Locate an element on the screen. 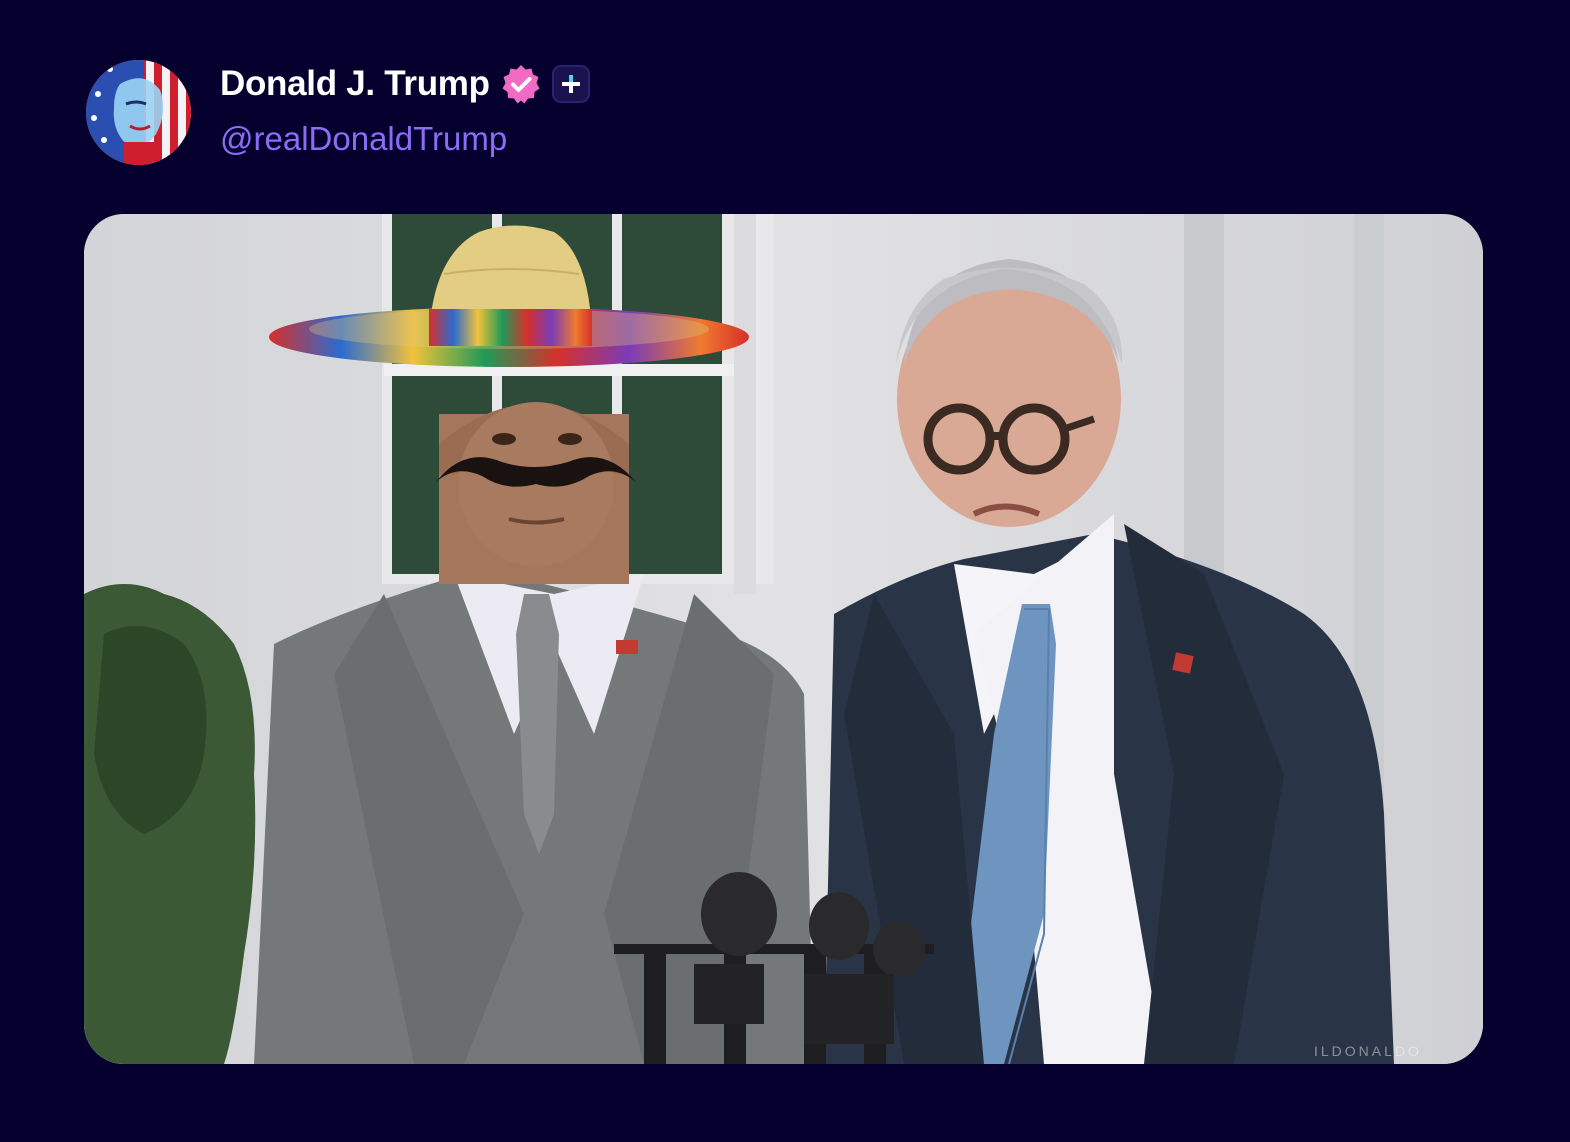  plus-badge-icon is located at coordinates (570, 84).